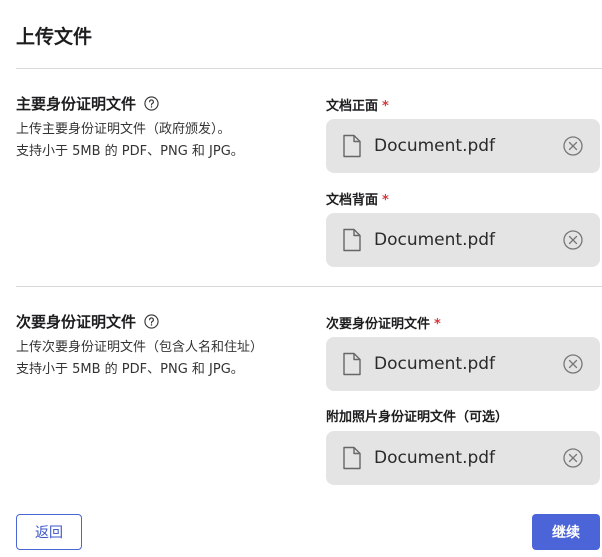  I want to click on primary-section-heading: 主要身份证明文件, so click(87, 103).